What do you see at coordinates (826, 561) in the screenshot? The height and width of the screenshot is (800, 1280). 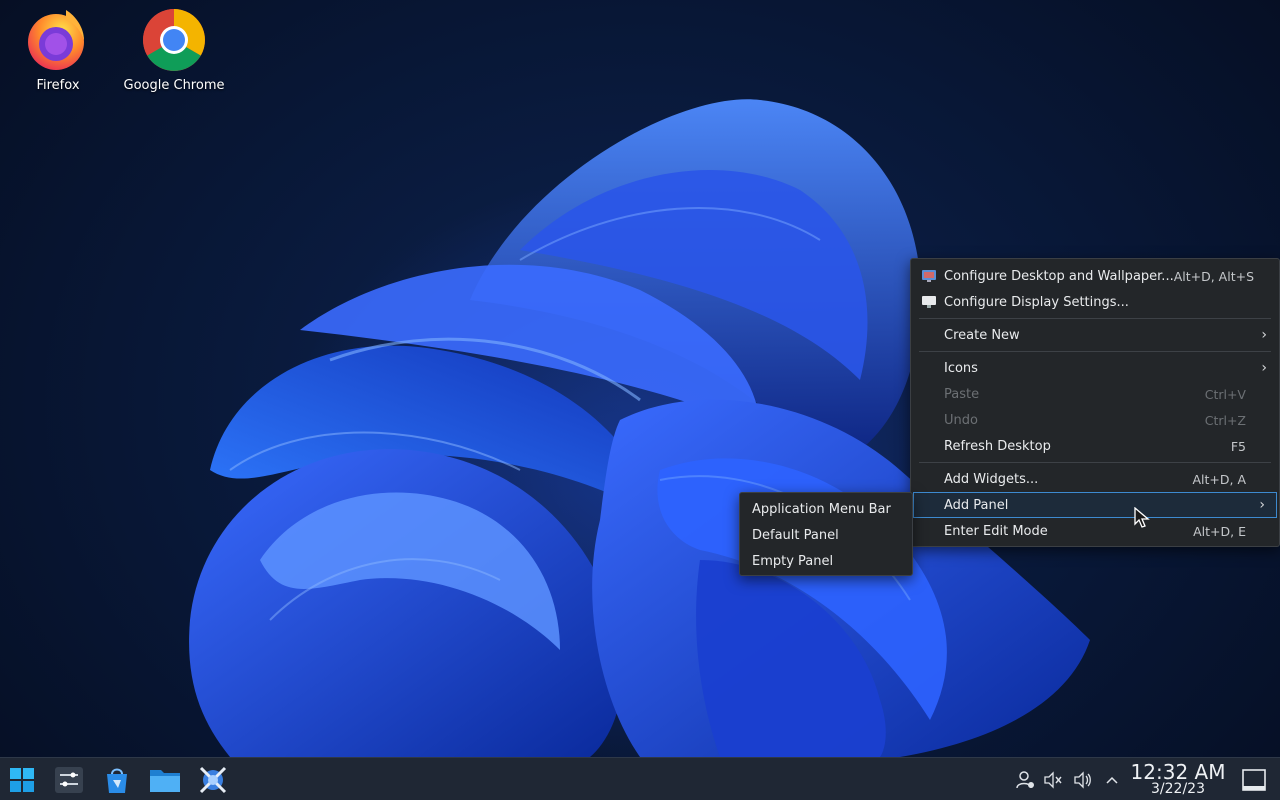 I see `submenu-item-empty-panel: Empty Panel` at bounding box center [826, 561].